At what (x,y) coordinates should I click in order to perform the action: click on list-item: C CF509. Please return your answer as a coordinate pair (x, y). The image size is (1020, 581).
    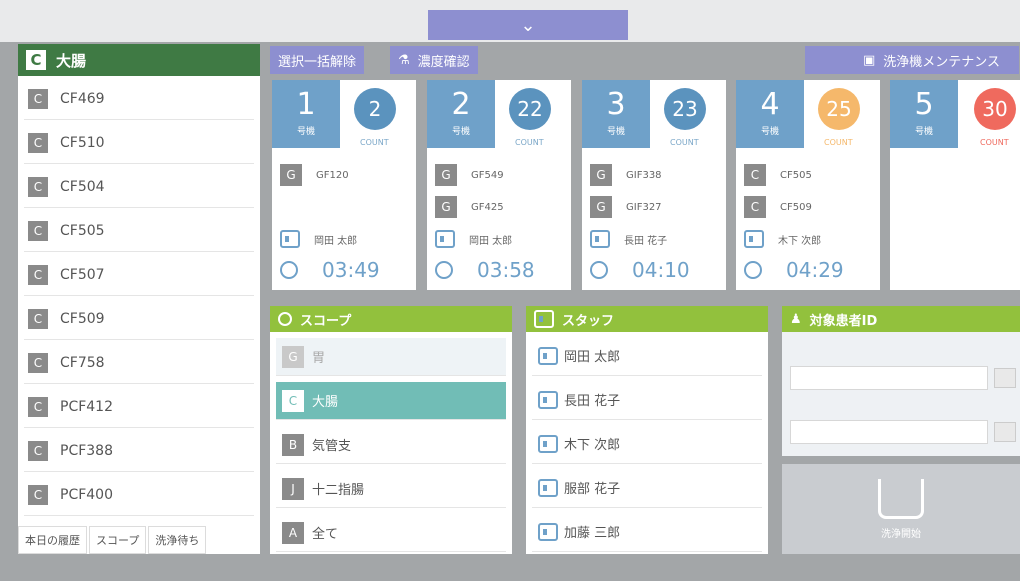
    Looking at the image, I should click on (139, 319).